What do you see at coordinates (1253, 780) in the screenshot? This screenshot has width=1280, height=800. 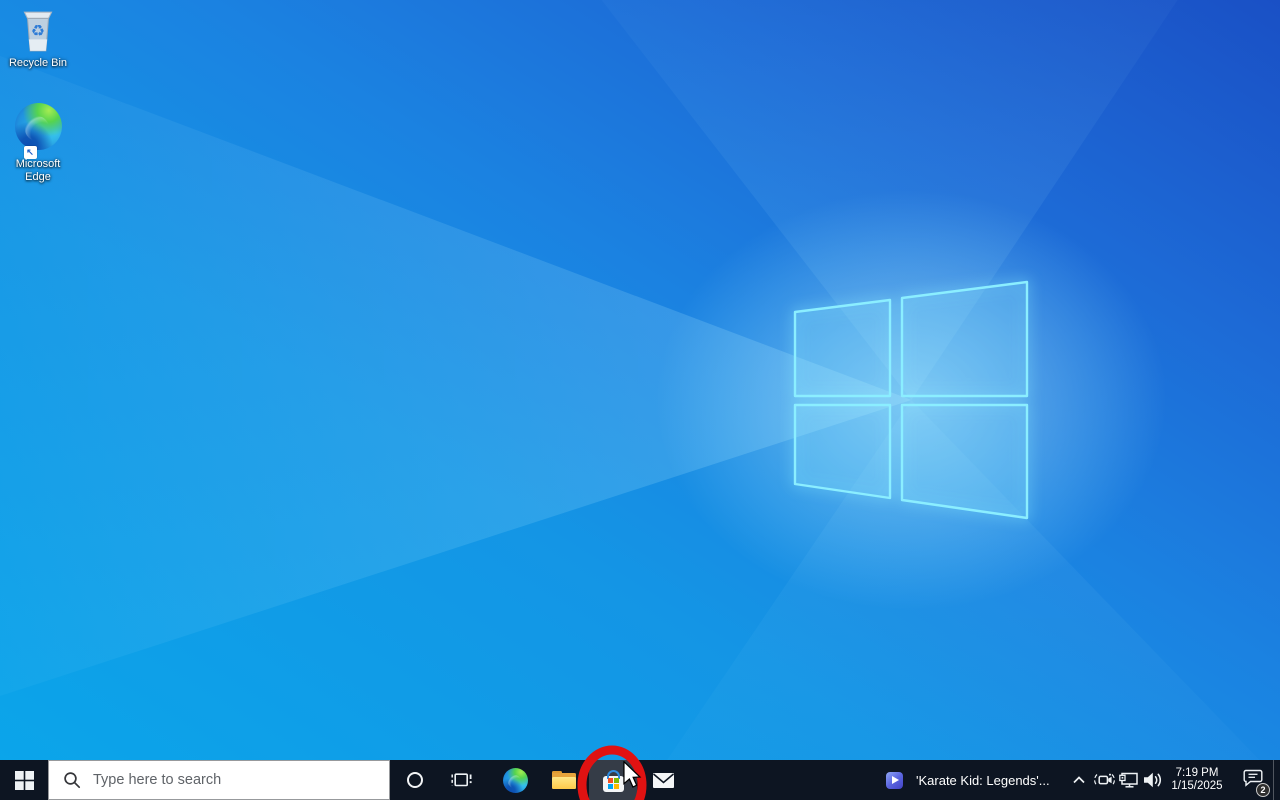 I see `action-center-button: 2` at bounding box center [1253, 780].